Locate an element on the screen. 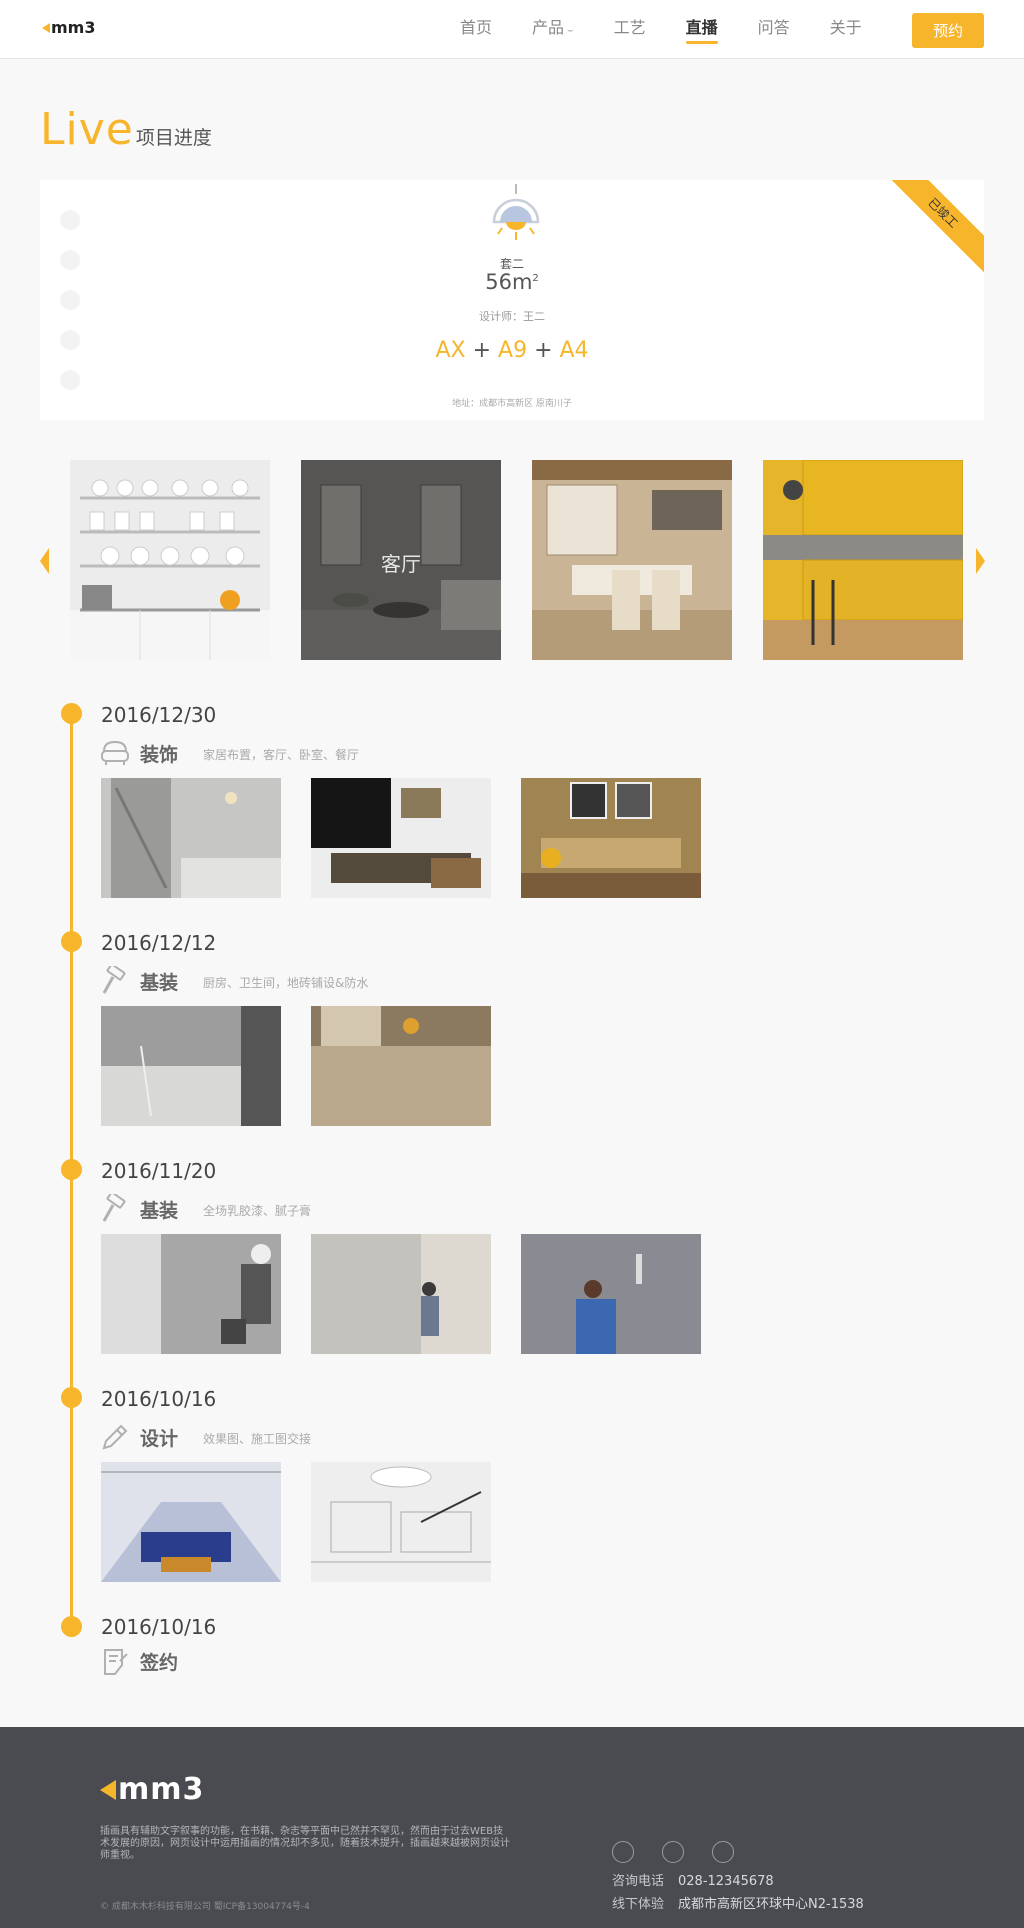 This screenshot has width=1024, height=1928. bathroom-door-image is located at coordinates (191, 838).